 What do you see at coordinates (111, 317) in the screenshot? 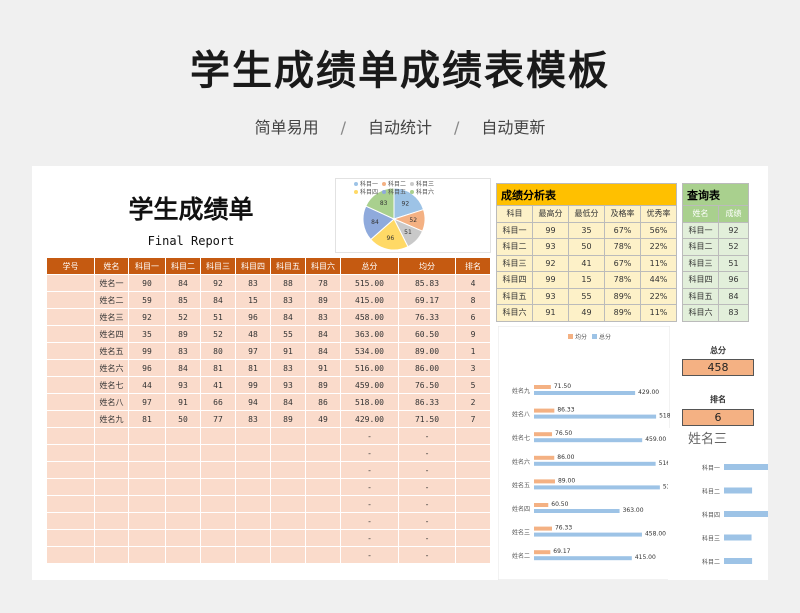
I see `table-cell: 姓名三` at bounding box center [111, 317].